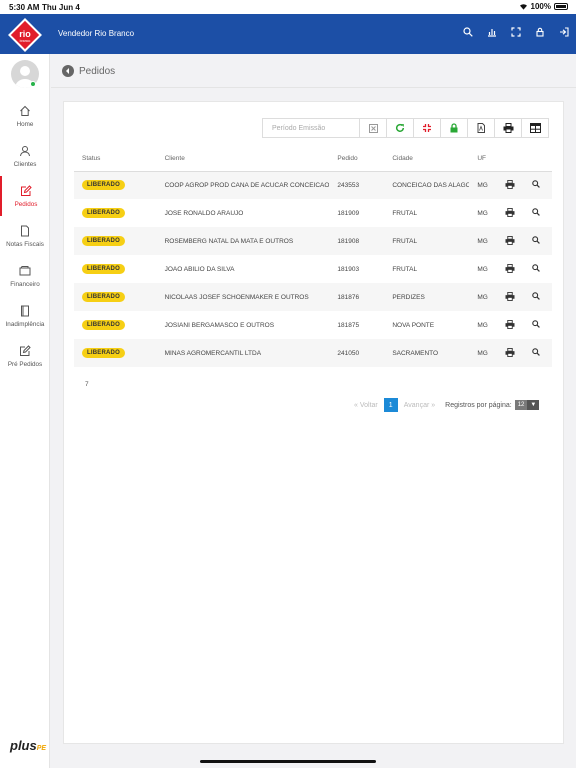  Describe the element at coordinates (68, 71) in the screenshot. I see `back-arrow-icon` at that location.